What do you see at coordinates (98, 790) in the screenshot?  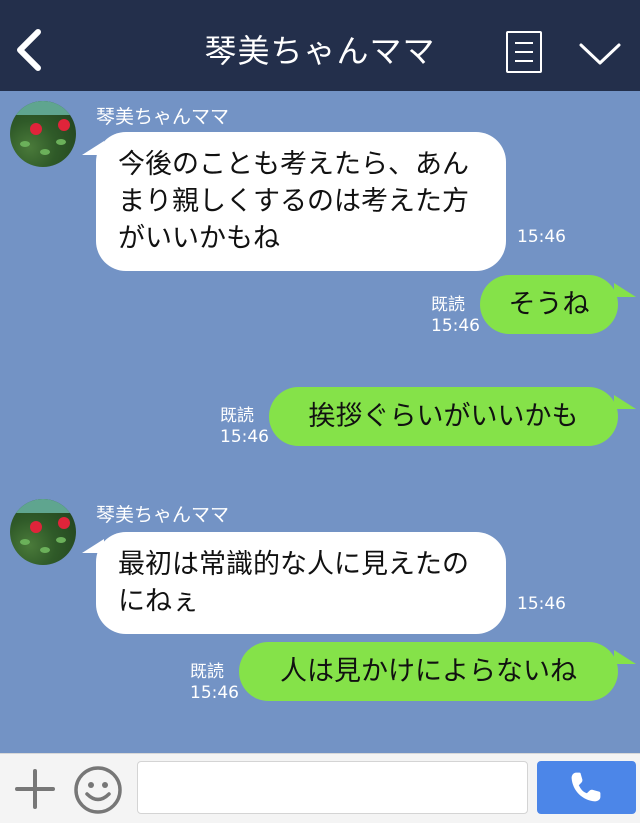 I see `smiley-icon` at bounding box center [98, 790].